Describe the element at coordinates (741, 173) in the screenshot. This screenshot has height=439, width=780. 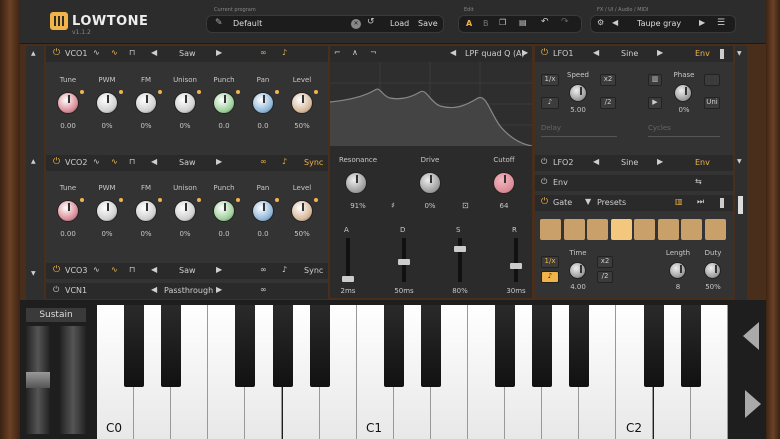
I see `right-scroll-strip: ▼ ▼` at that location.